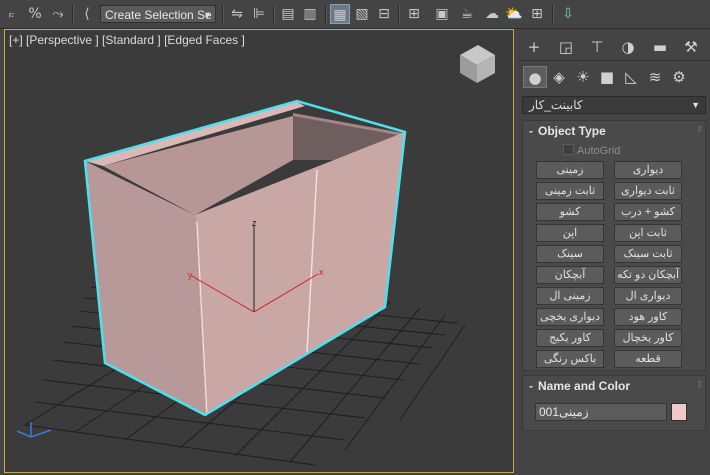 The height and width of the screenshot is (475, 710). What do you see at coordinates (648, 212) in the screenshot?
I see `object-type-button: کشو + درب` at bounding box center [648, 212].